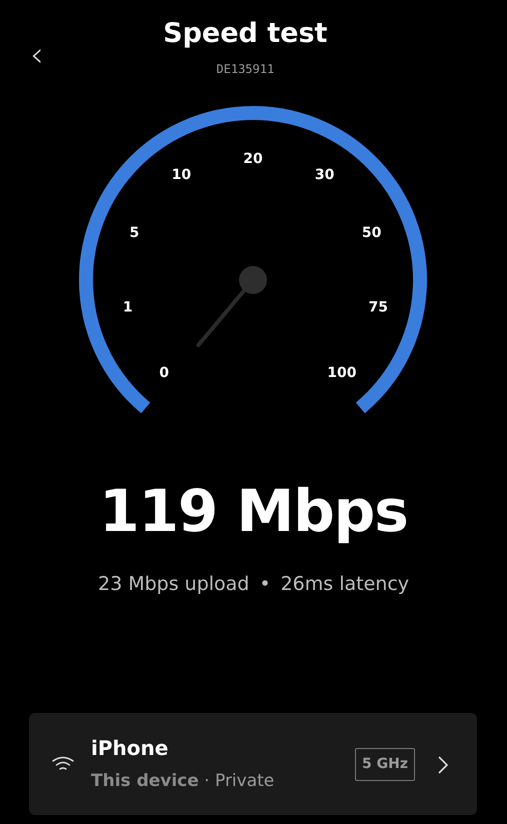 This screenshot has width=507, height=824. What do you see at coordinates (134, 233) in the screenshot?
I see `gauge-label: 5` at bounding box center [134, 233].